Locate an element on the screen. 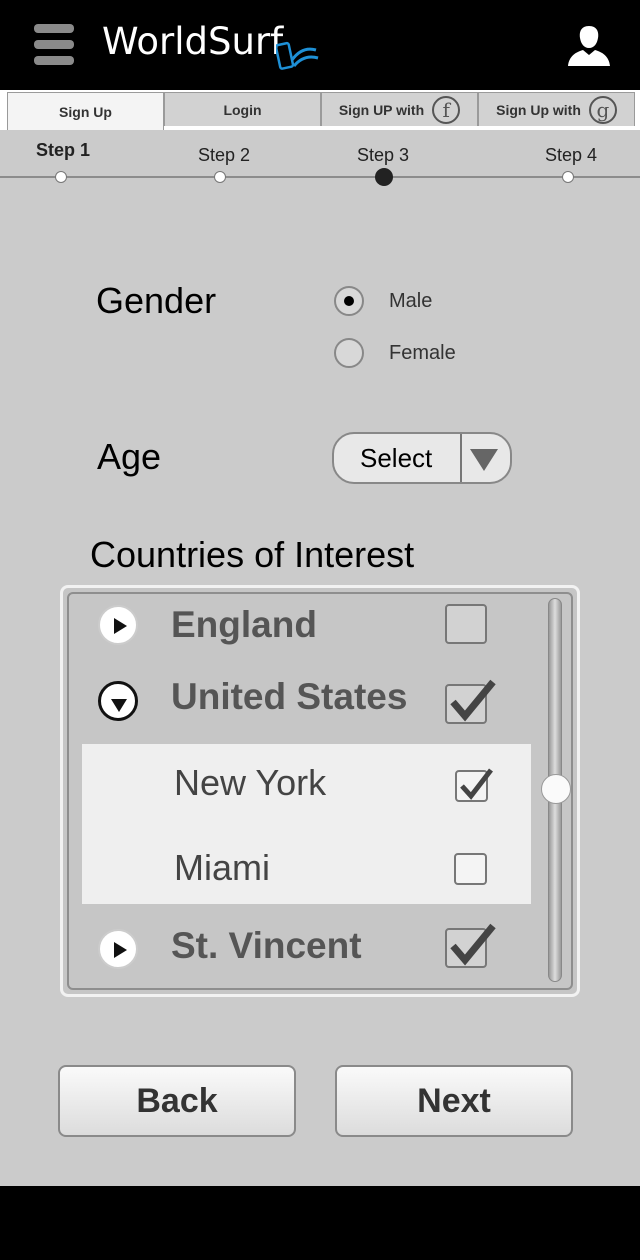 This screenshot has width=640, height=1260. city-new-york-label: New York is located at coordinates (250, 782).